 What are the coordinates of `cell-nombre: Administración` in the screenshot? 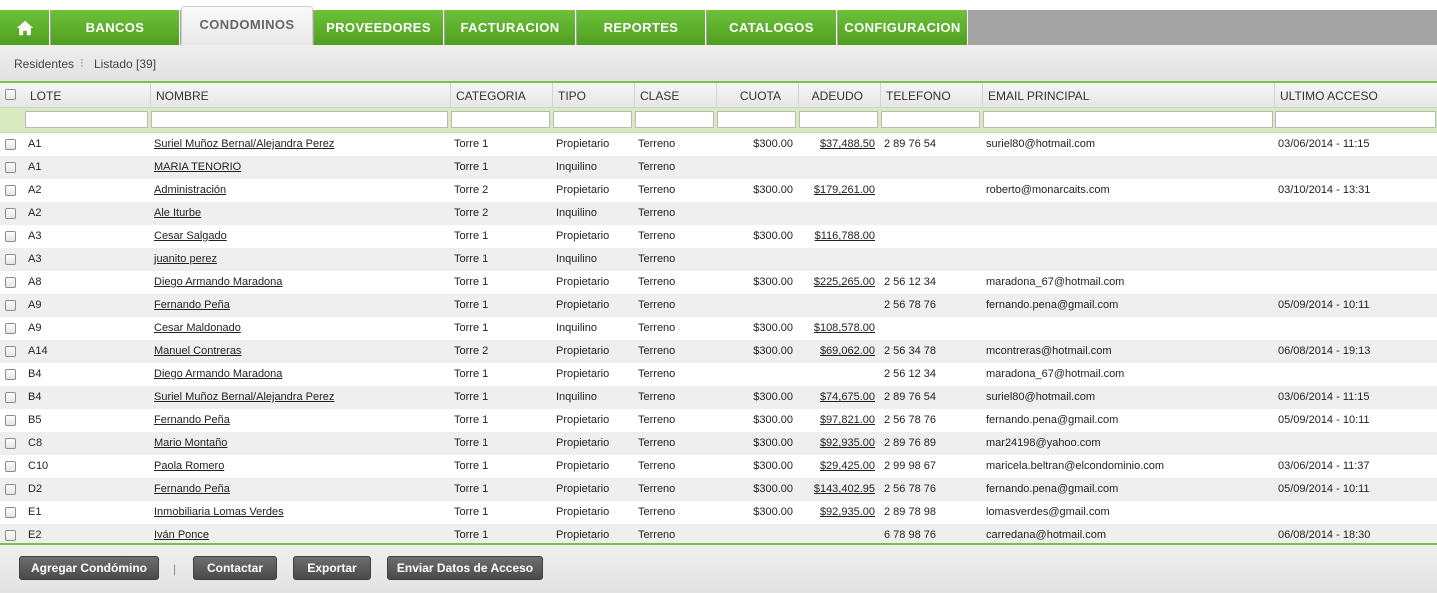 It's located at (190, 190).